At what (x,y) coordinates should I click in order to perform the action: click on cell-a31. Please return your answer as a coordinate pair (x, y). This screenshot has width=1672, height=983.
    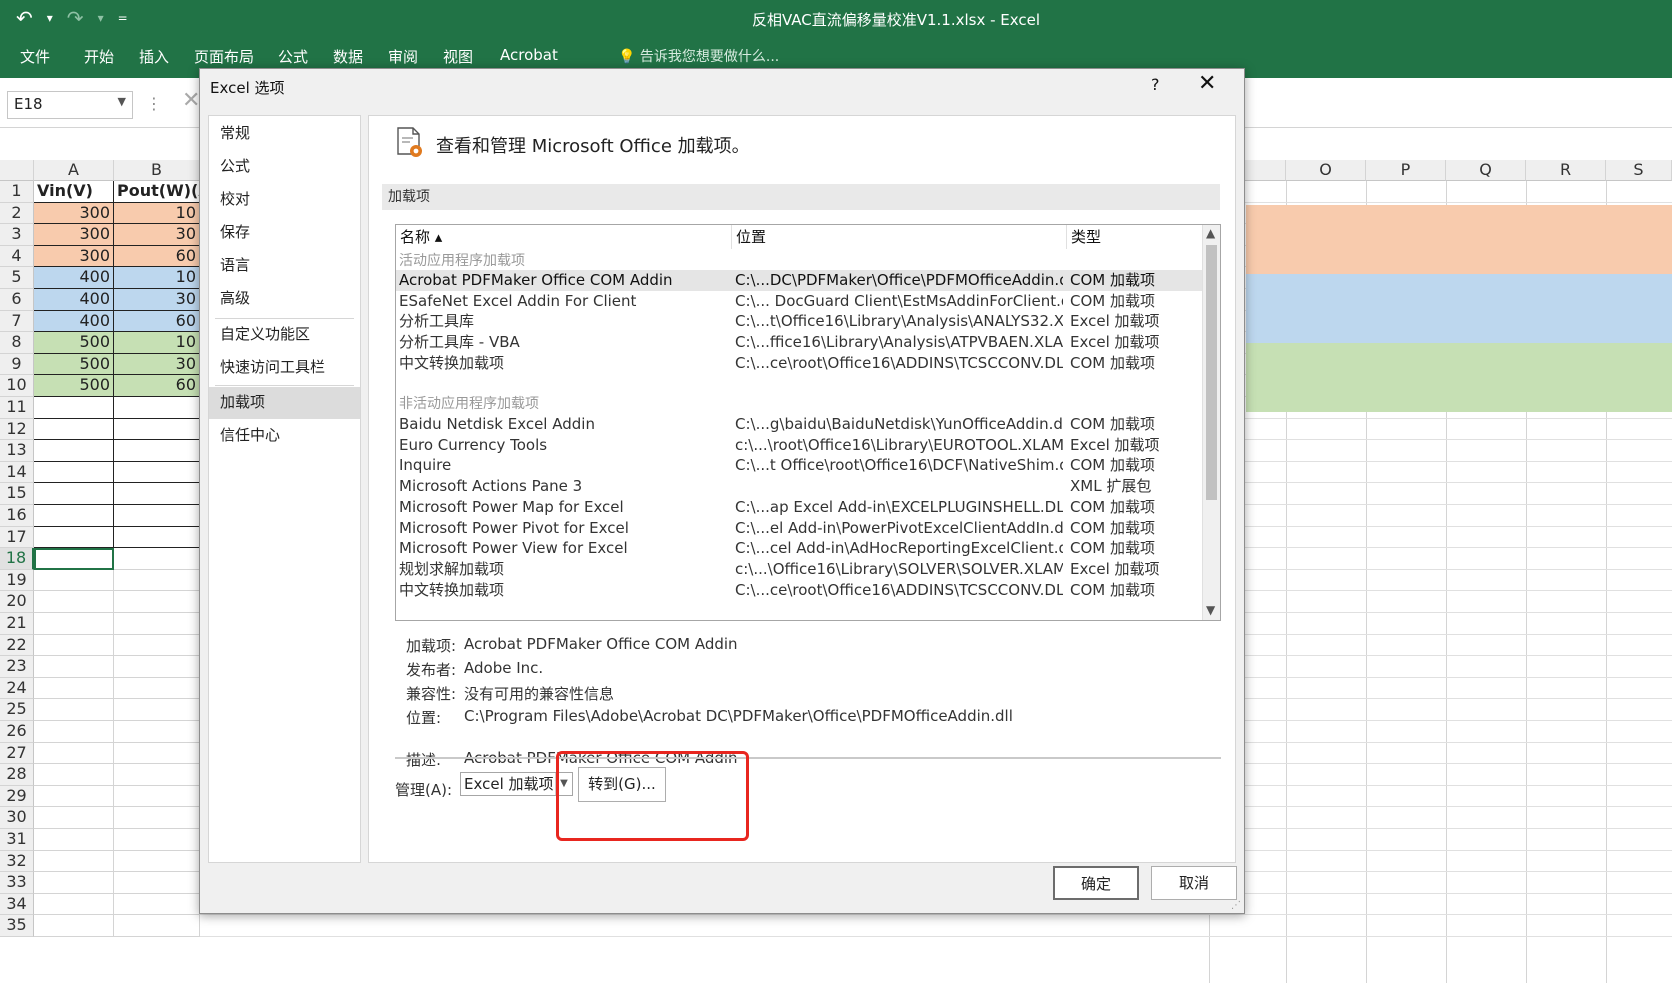
    Looking at the image, I should click on (74, 840).